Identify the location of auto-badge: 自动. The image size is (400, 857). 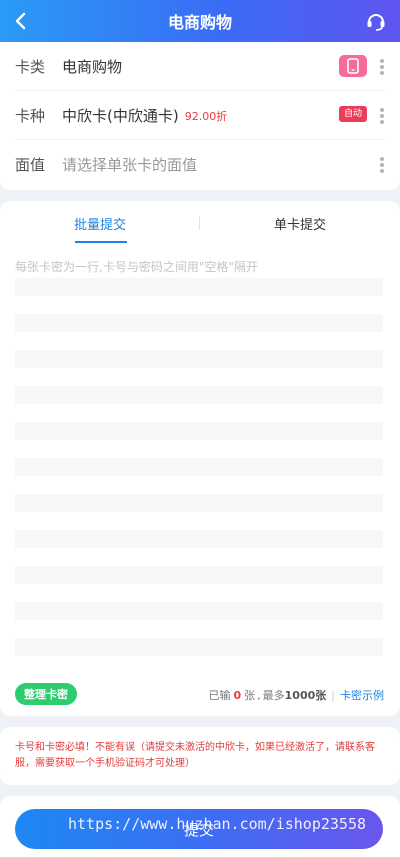
(352, 114).